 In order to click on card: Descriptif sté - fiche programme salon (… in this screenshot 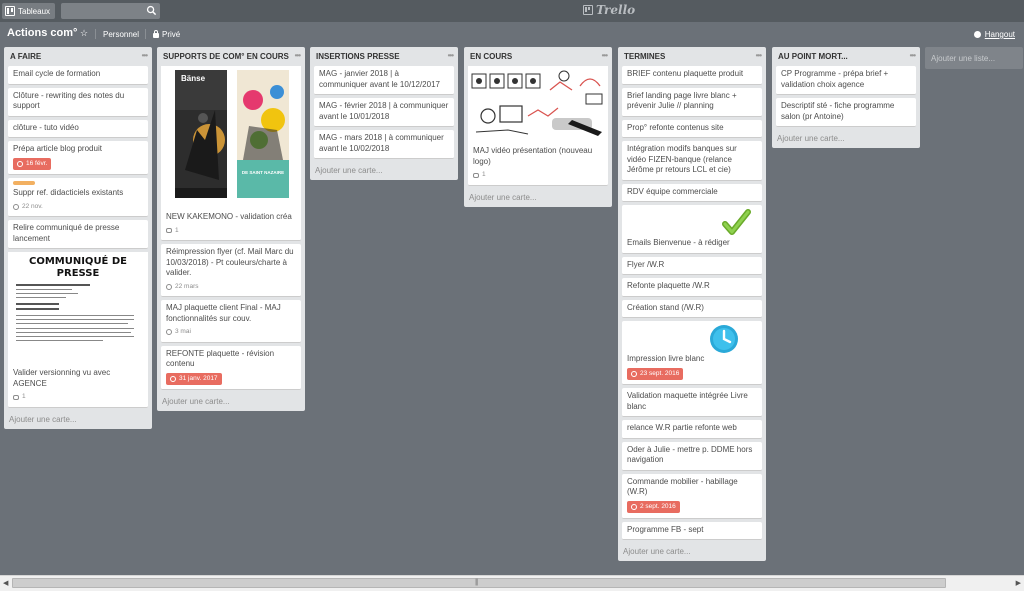, I will do `click(846, 112)`.